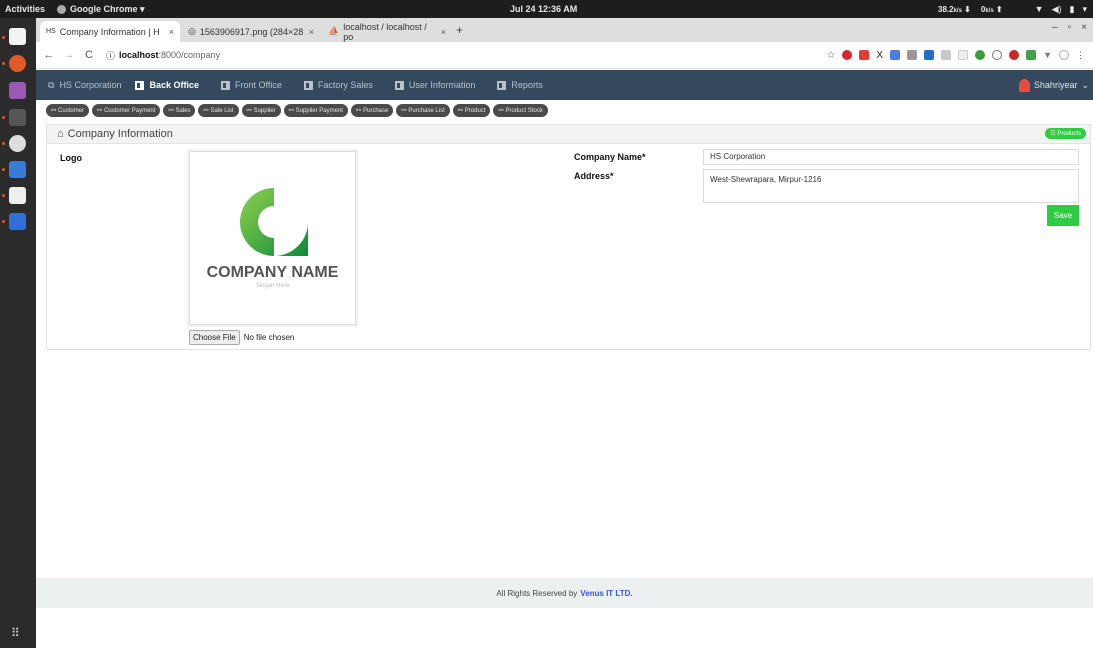 The height and width of the screenshot is (648, 1093). What do you see at coordinates (264, 110) in the screenshot?
I see `pill-label: Supplier` at bounding box center [264, 110].